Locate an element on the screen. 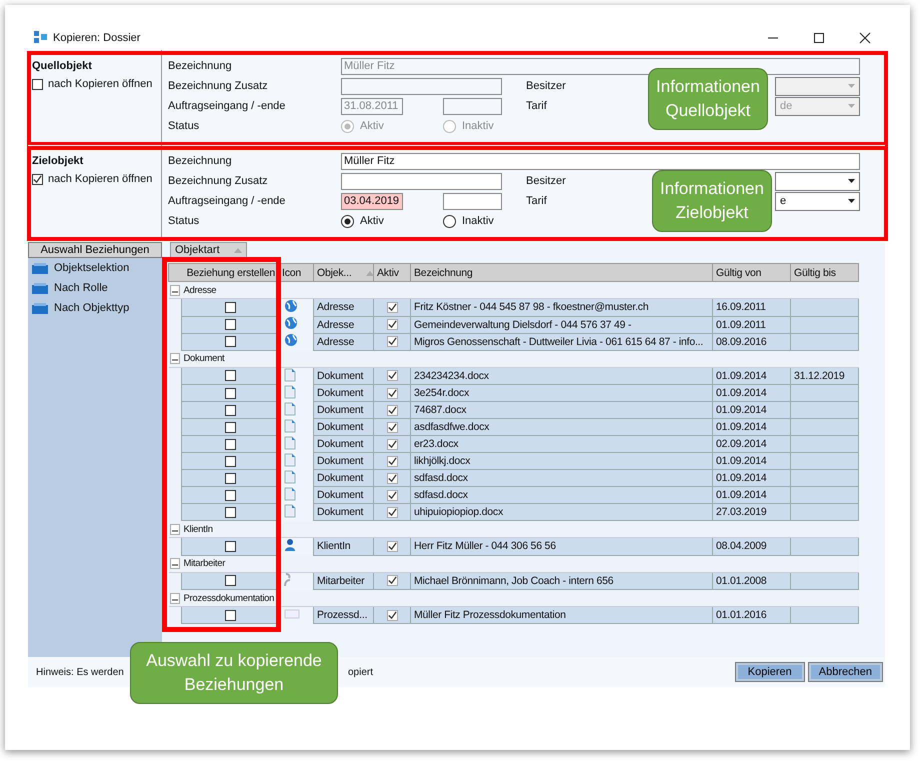 The image size is (923, 761). field-label: Bezeichnung Zusatz is located at coordinates (218, 86).